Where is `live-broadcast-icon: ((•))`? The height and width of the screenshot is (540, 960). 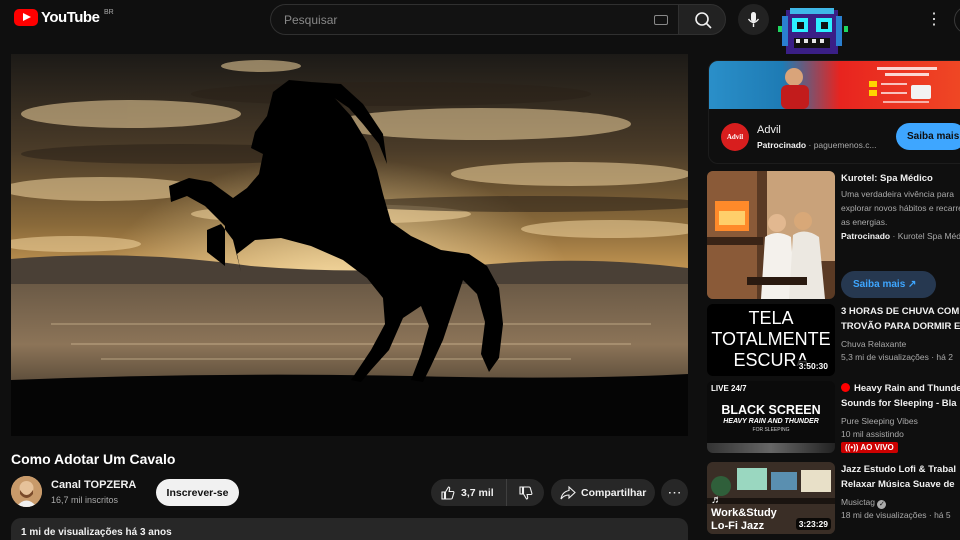
live-broadcast-icon: ((•)) is located at coordinates (852, 447).